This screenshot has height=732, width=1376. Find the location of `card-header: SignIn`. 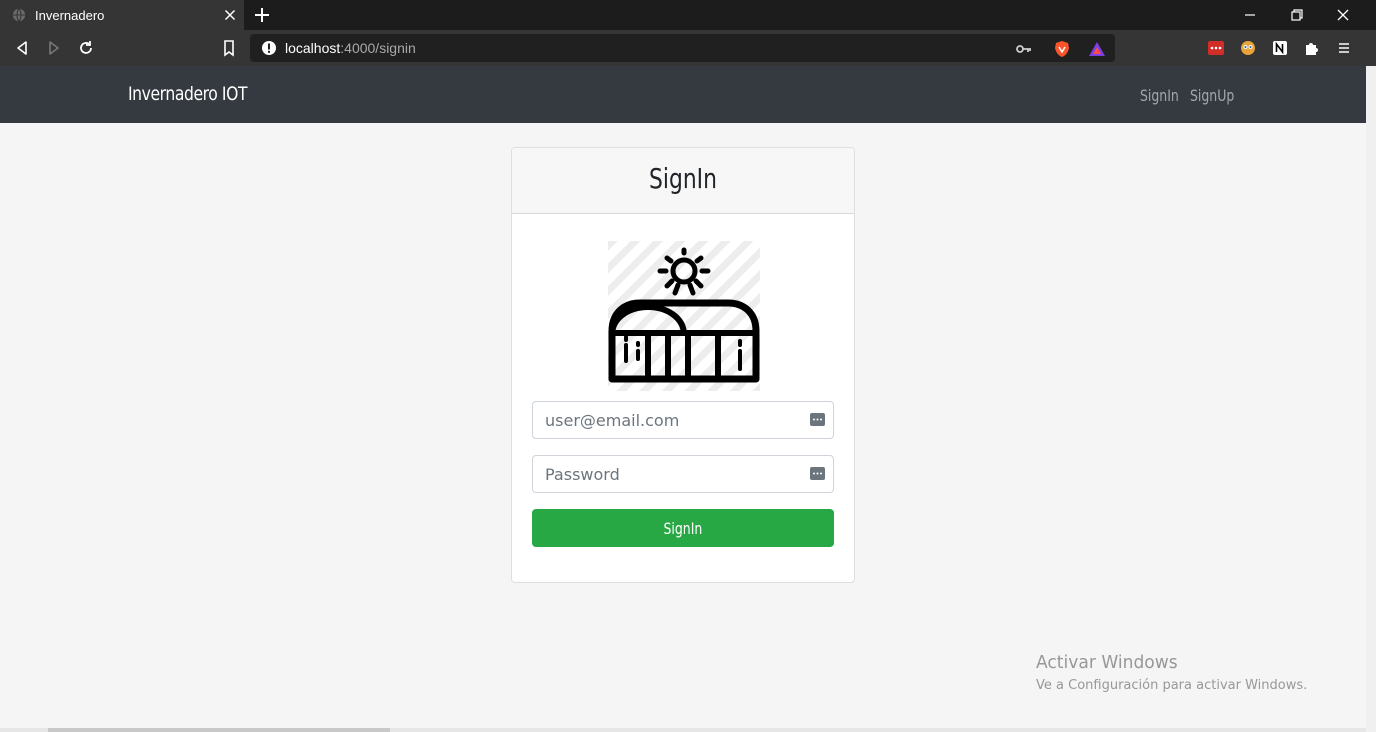

card-header: SignIn is located at coordinates (683, 181).